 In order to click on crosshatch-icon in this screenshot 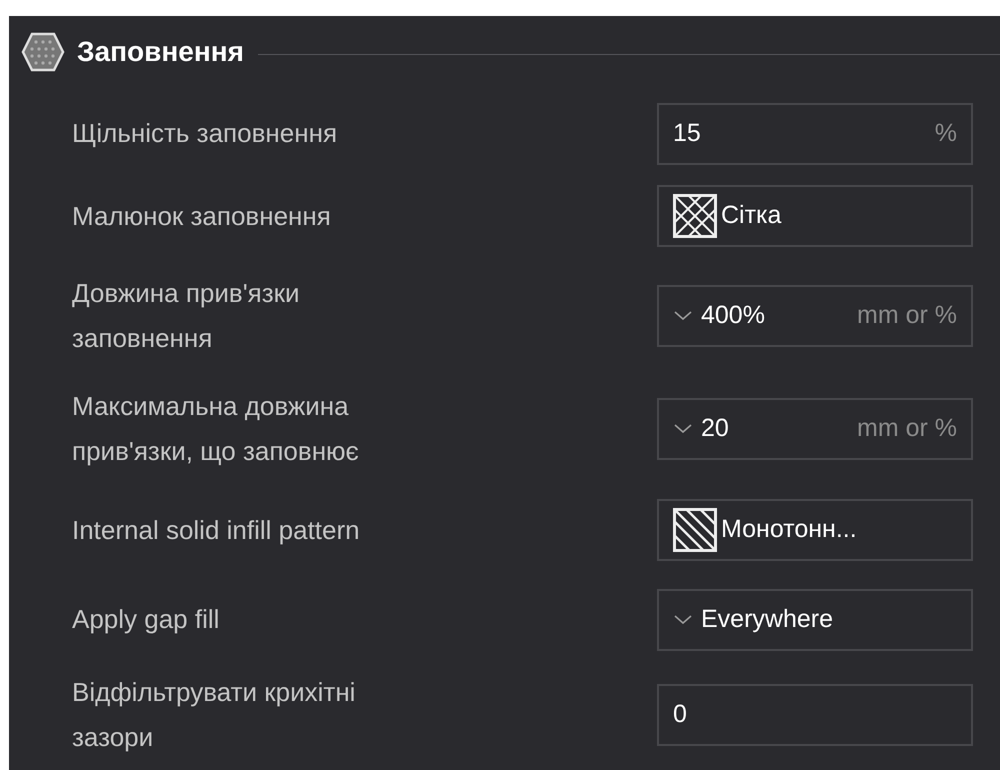, I will do `click(695, 216)`.